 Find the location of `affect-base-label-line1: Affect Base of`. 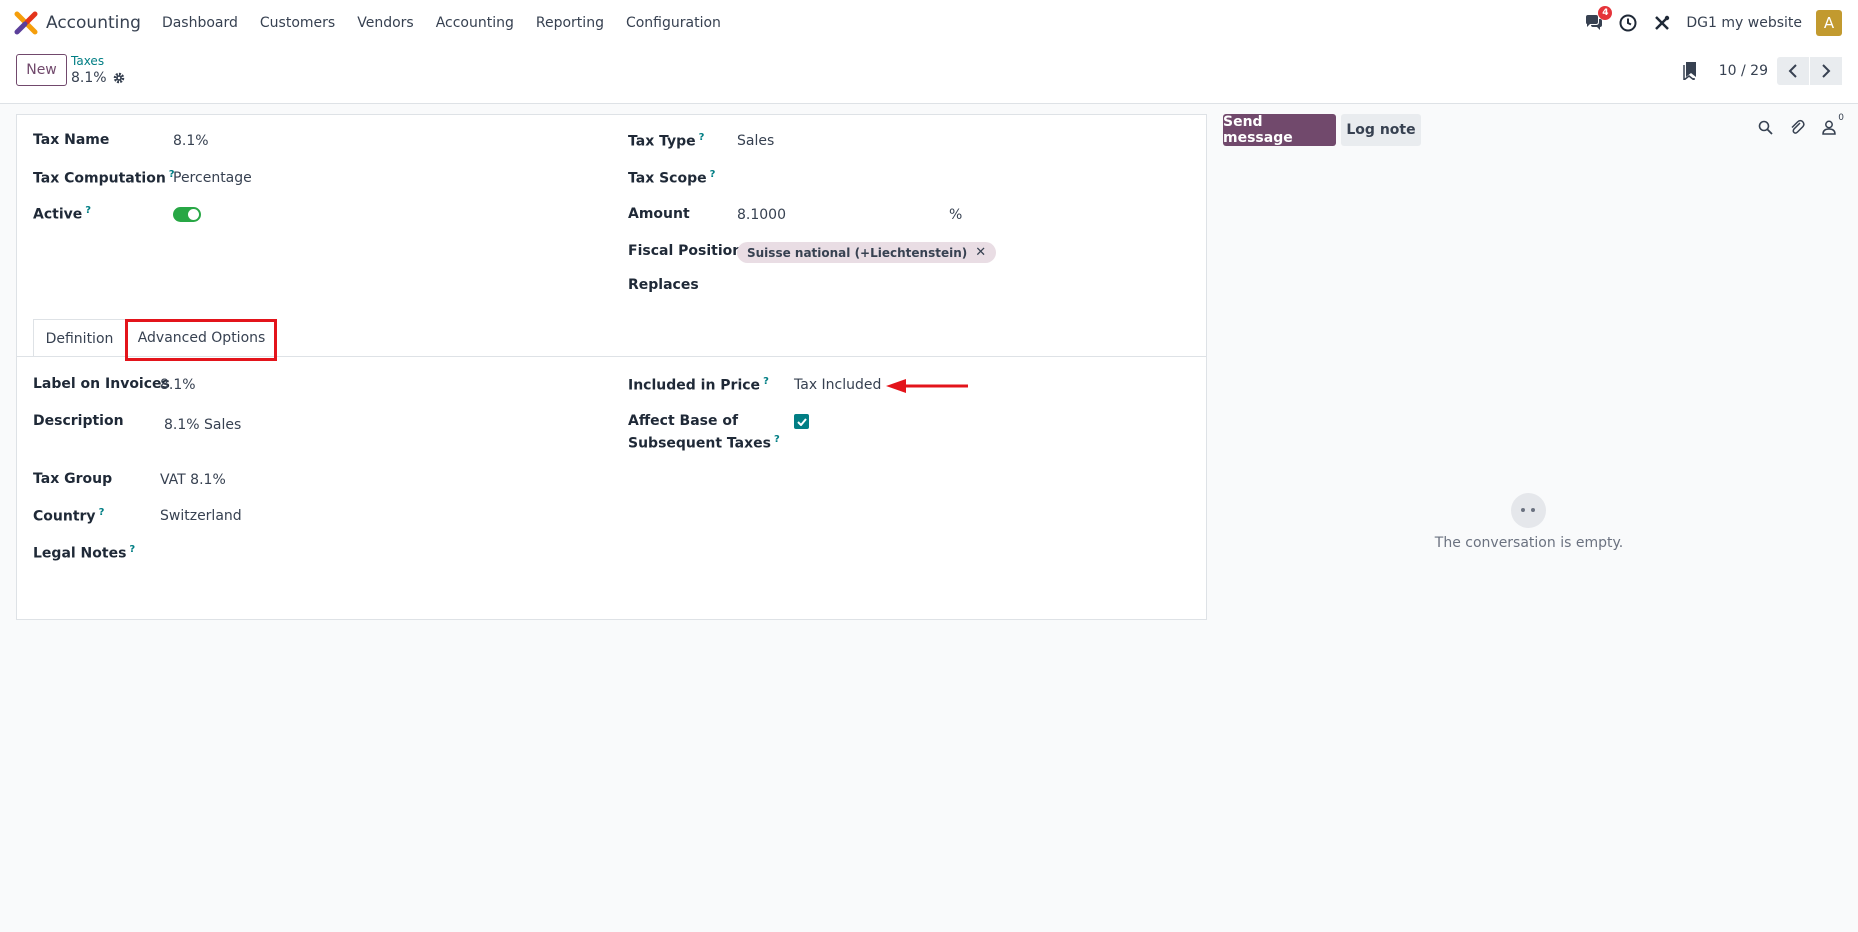

affect-base-label-line1: Affect Base of is located at coordinates (683, 421).